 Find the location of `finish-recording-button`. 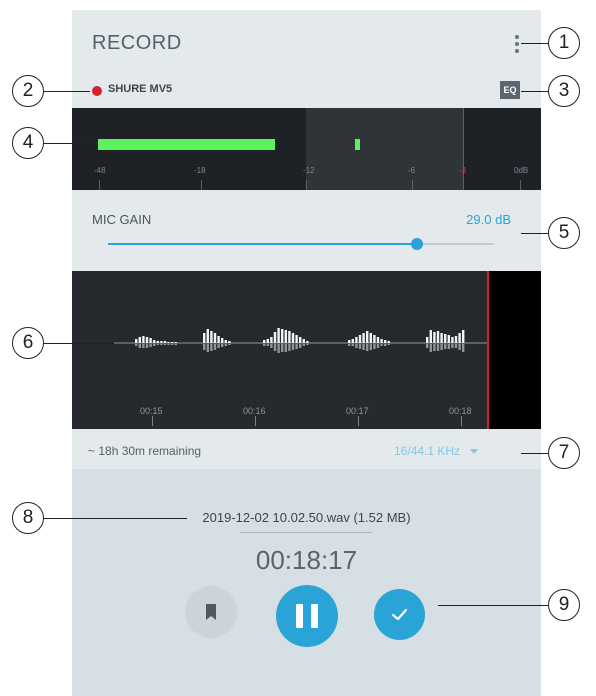

finish-recording-button is located at coordinates (399, 614).